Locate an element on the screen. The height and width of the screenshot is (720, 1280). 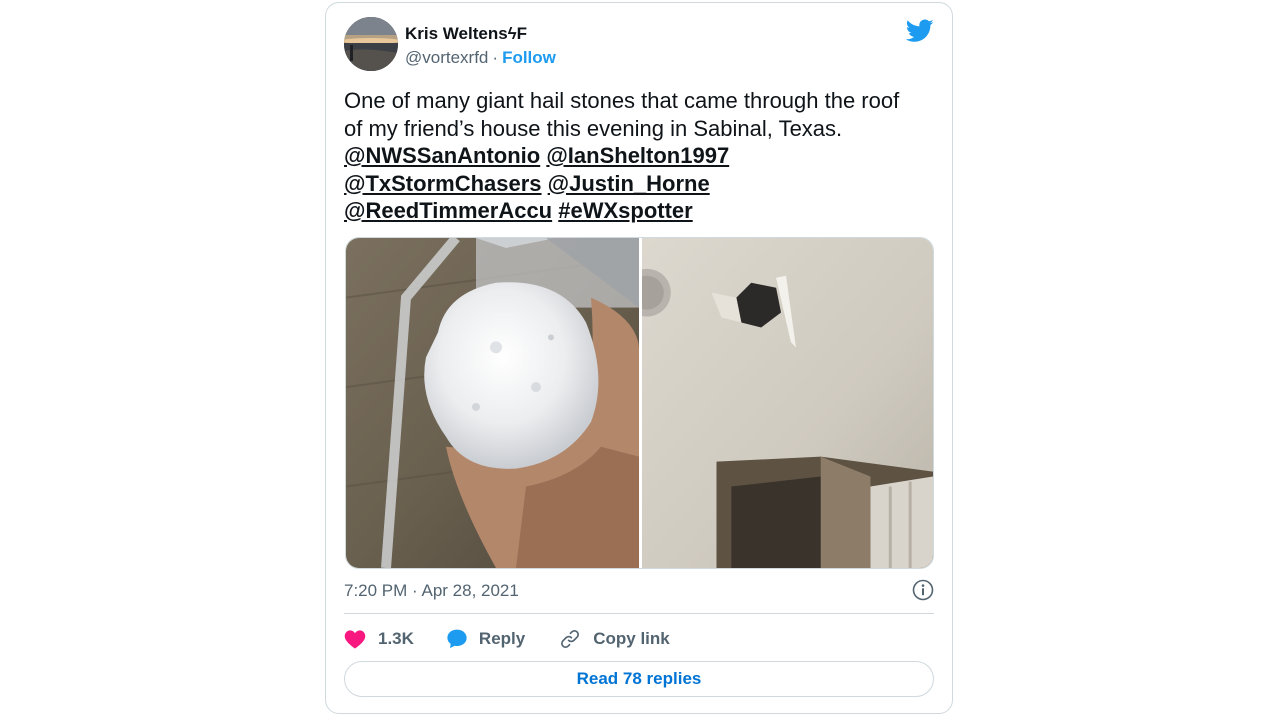
mentions-line: @TxStormChasers @Justin_Horne is located at coordinates (639, 184).